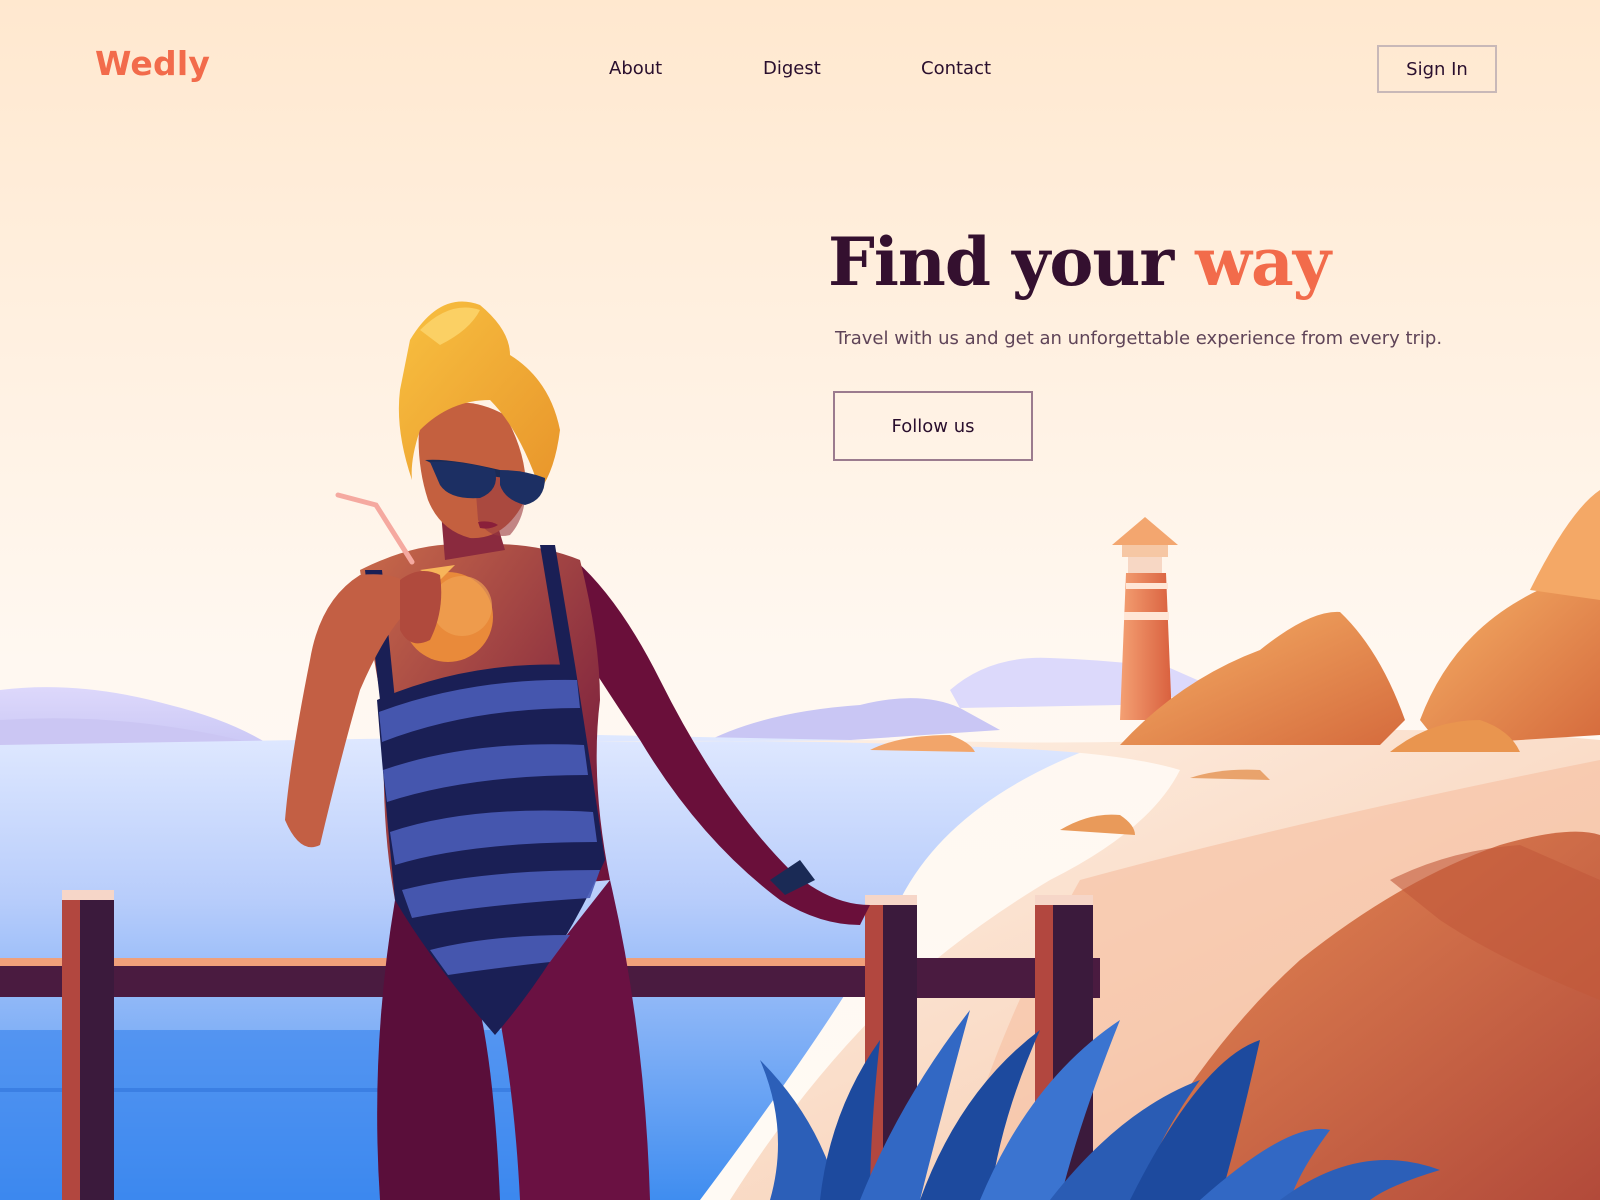 The width and height of the screenshot is (1600, 1200). What do you see at coordinates (1001, 262) in the screenshot?
I see `hero-title-main: Find your` at bounding box center [1001, 262].